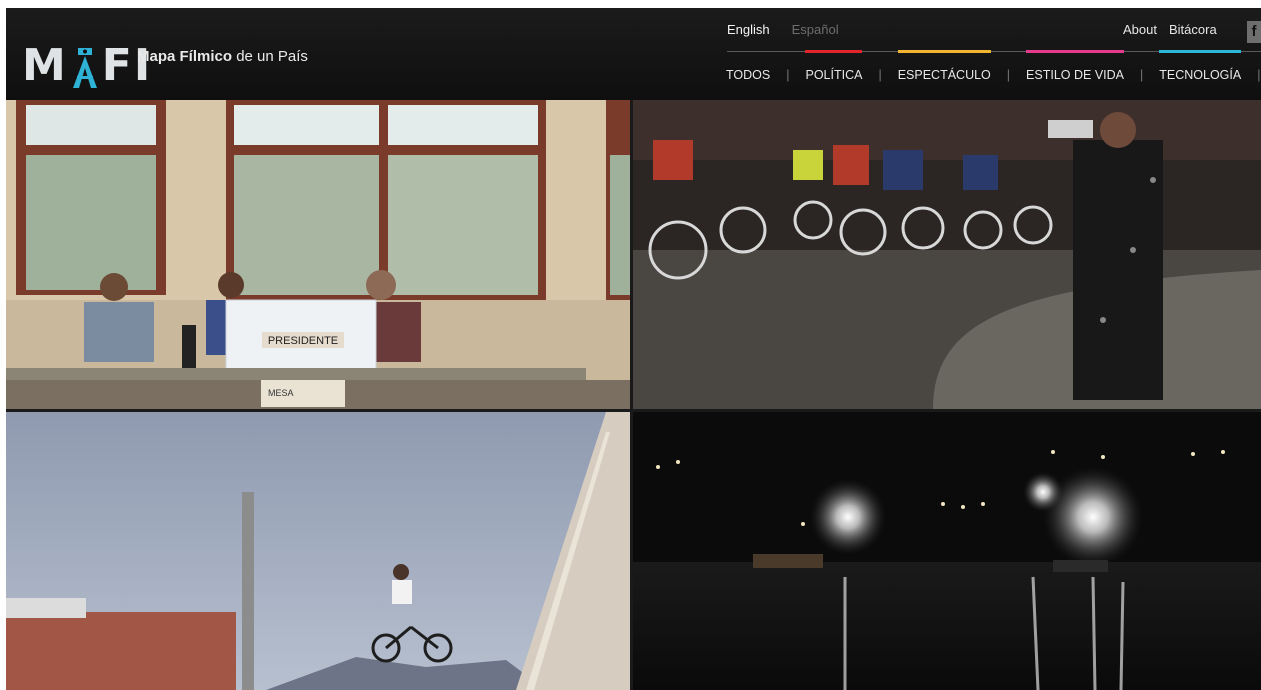  What do you see at coordinates (748, 29) in the screenshot?
I see `lang-english: English` at bounding box center [748, 29].